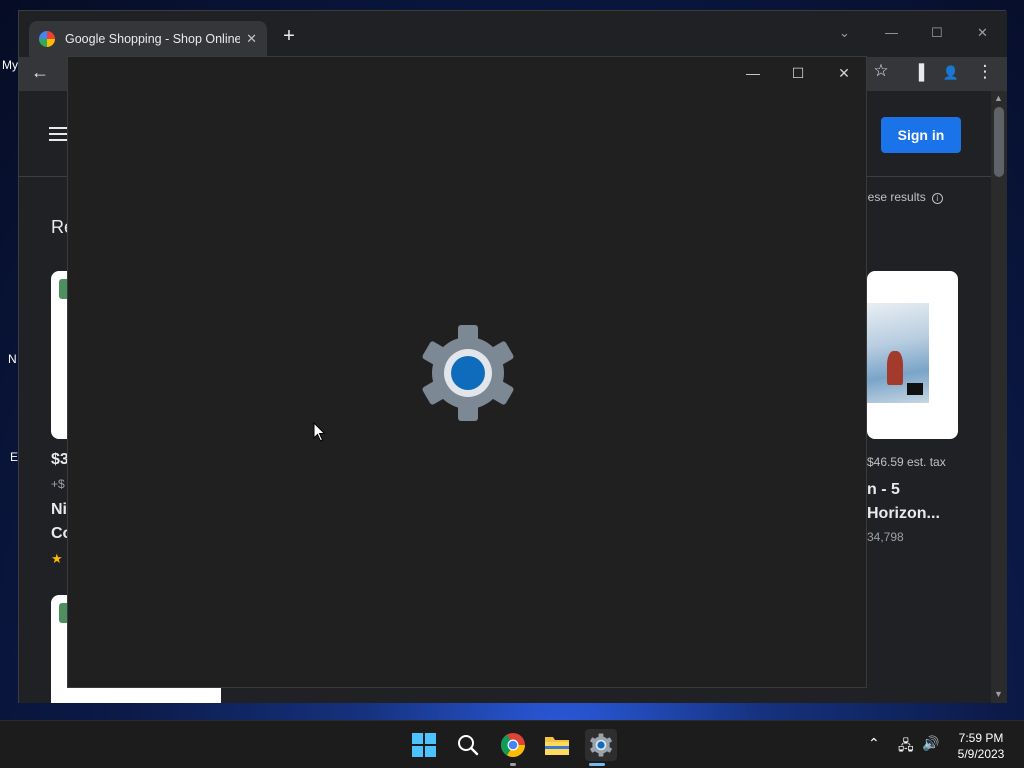 This screenshot has height=768, width=1024. Describe the element at coordinates (883, 490) in the screenshot. I see `product-title: n - 5` at that location.